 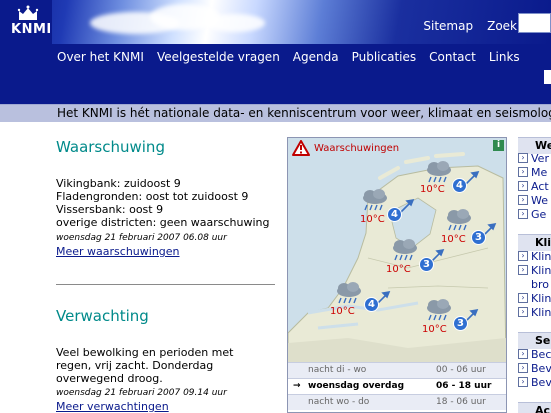 What do you see at coordinates (141, 238) in the screenshot?
I see `warning-timestamp: woensdag 21 februari 2007 06.08 uur` at bounding box center [141, 238].